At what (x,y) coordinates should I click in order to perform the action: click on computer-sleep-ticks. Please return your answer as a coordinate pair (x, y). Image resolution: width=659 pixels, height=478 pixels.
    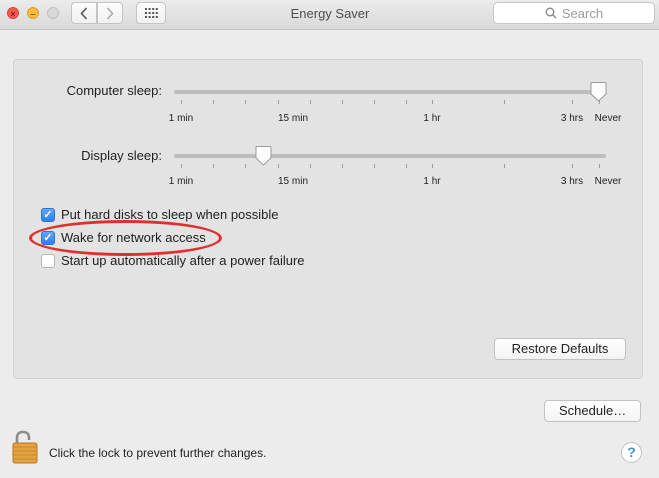
    Looking at the image, I should click on (390, 102).